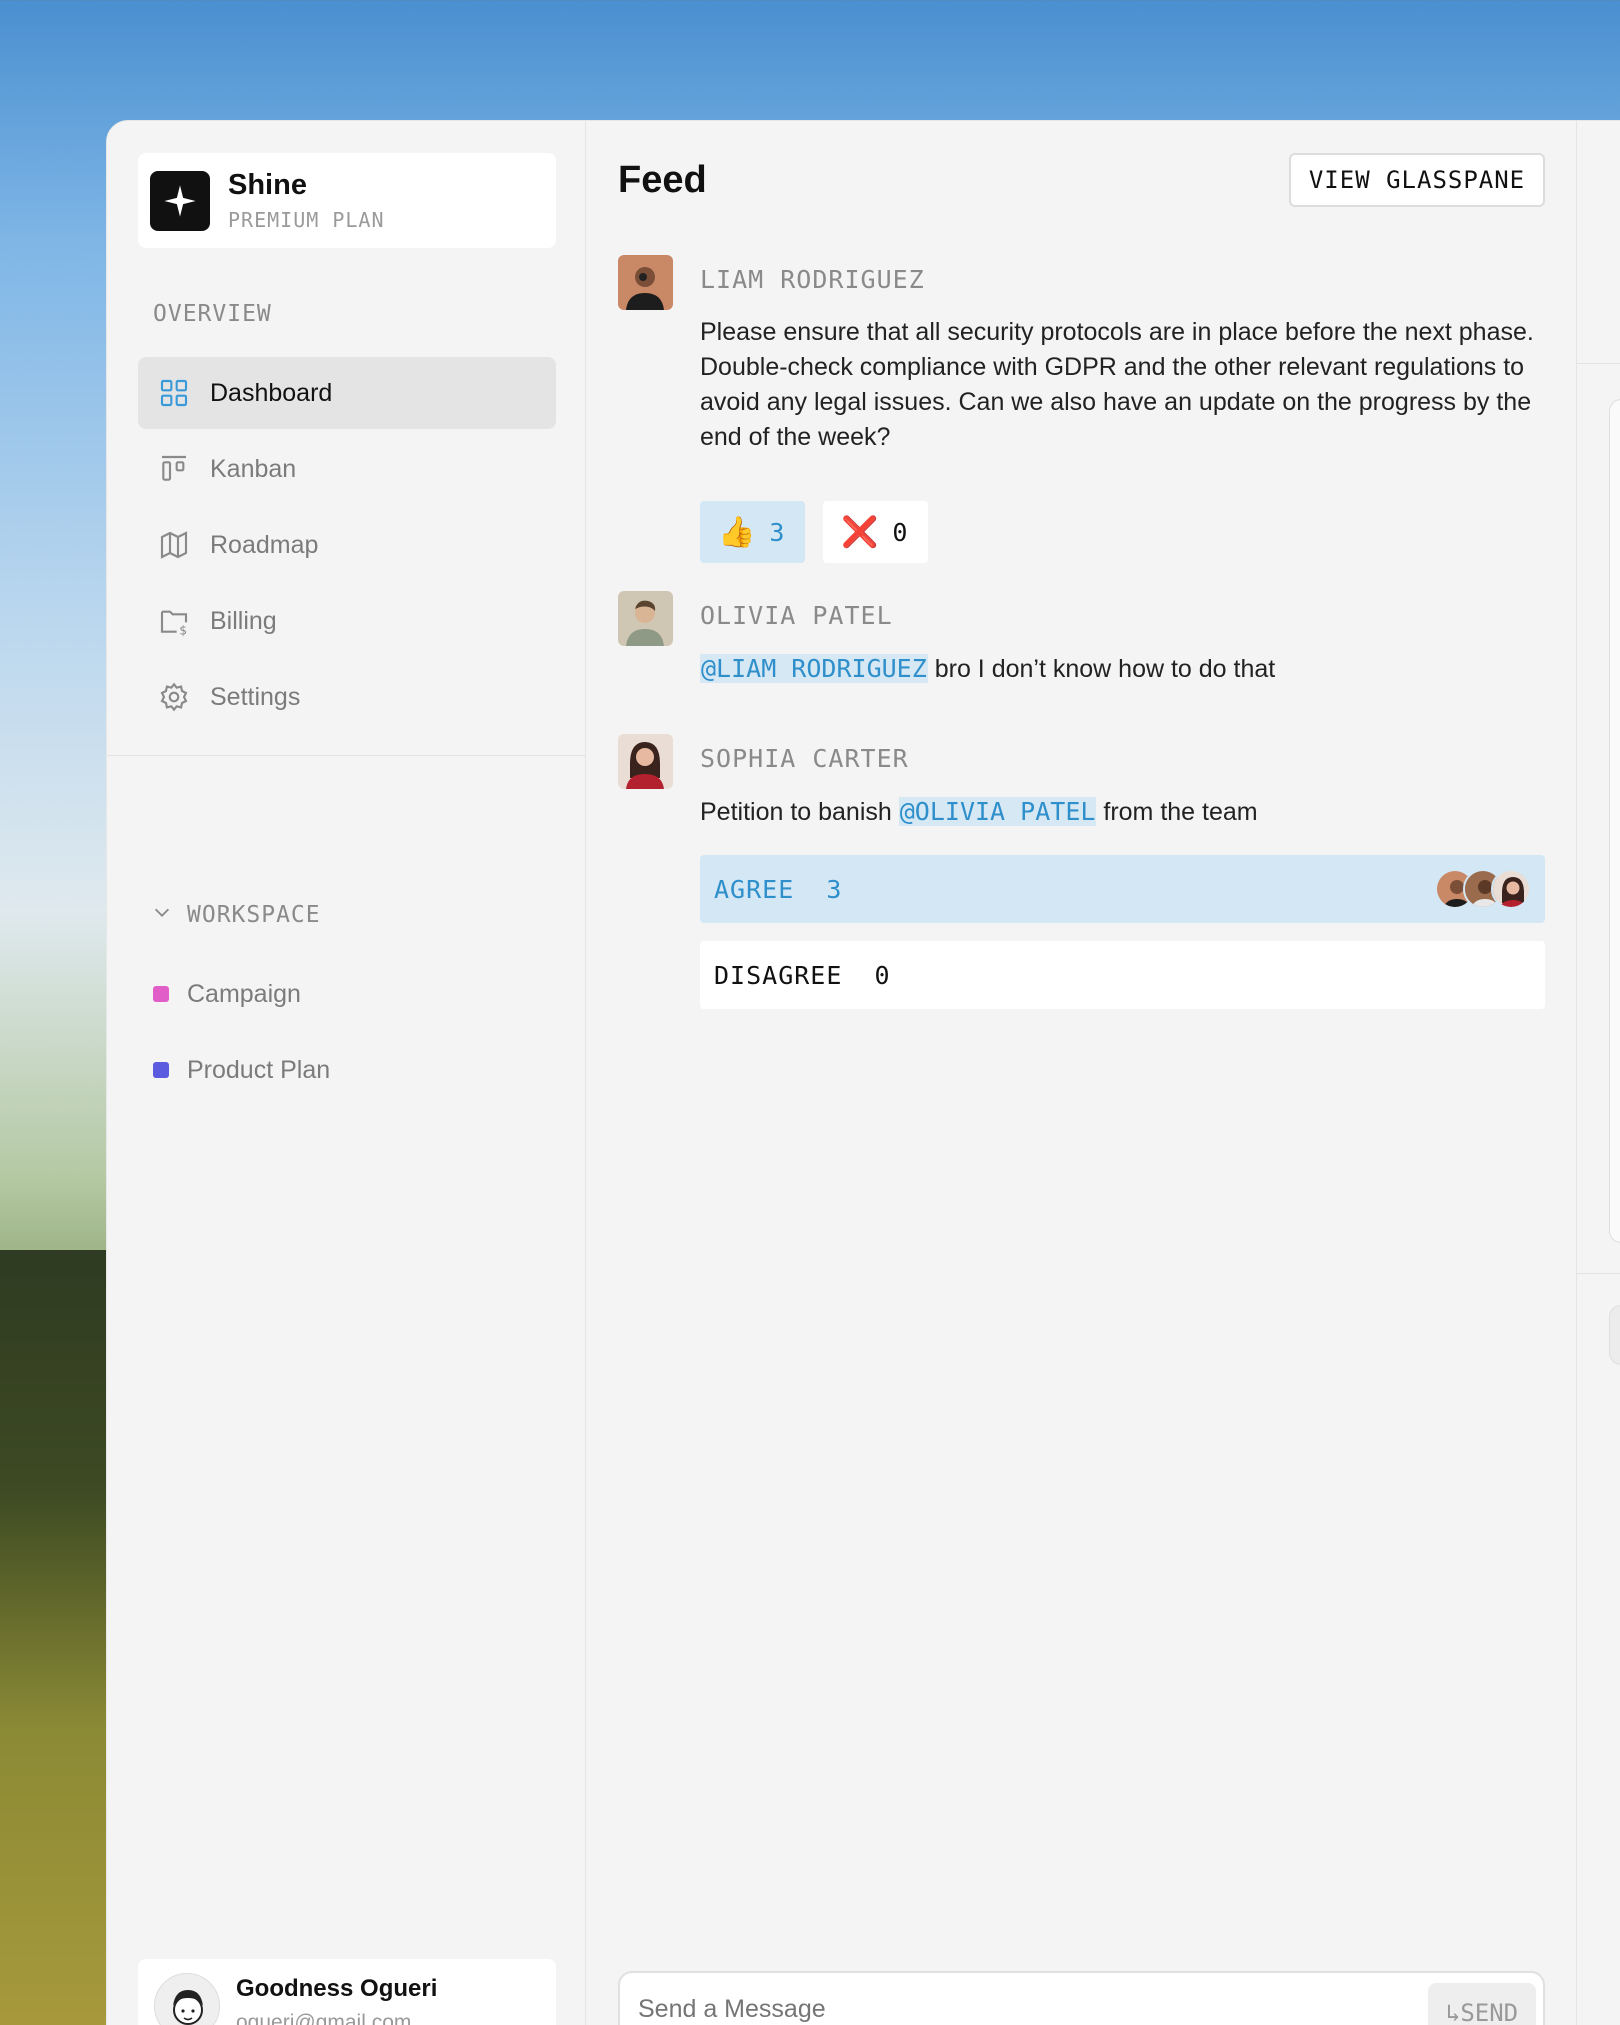 The height and width of the screenshot is (2025, 1620). I want to click on gear-icon, so click(174, 697).